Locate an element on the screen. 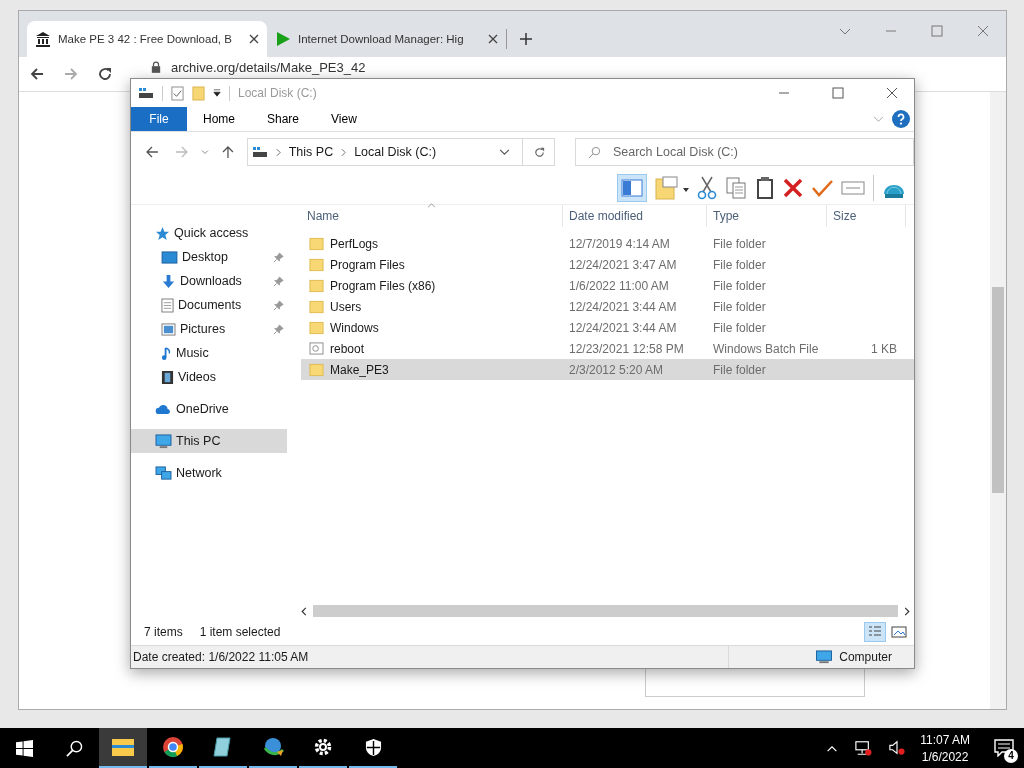 This screenshot has height=768, width=1024. maximize-icon is located at coordinates (838, 93).